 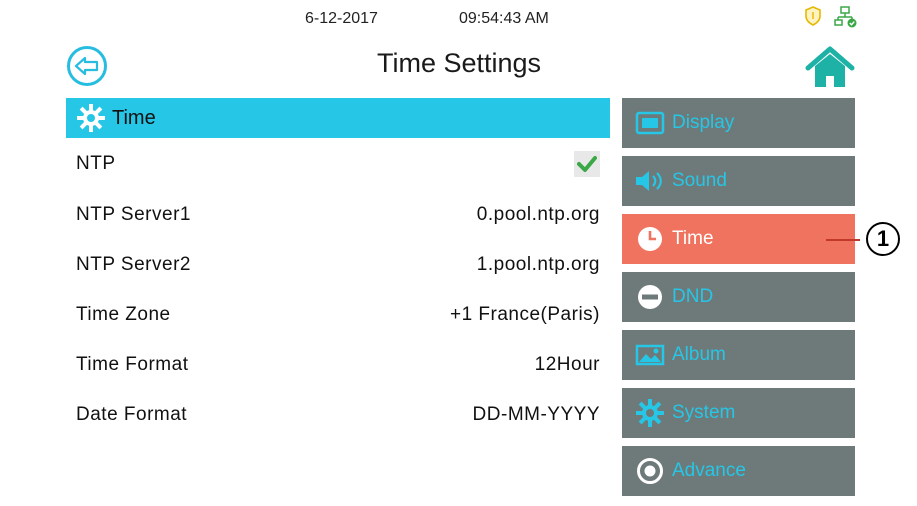 What do you see at coordinates (536, 414) in the screenshot?
I see `row-value: DD-MM-YYYY` at bounding box center [536, 414].